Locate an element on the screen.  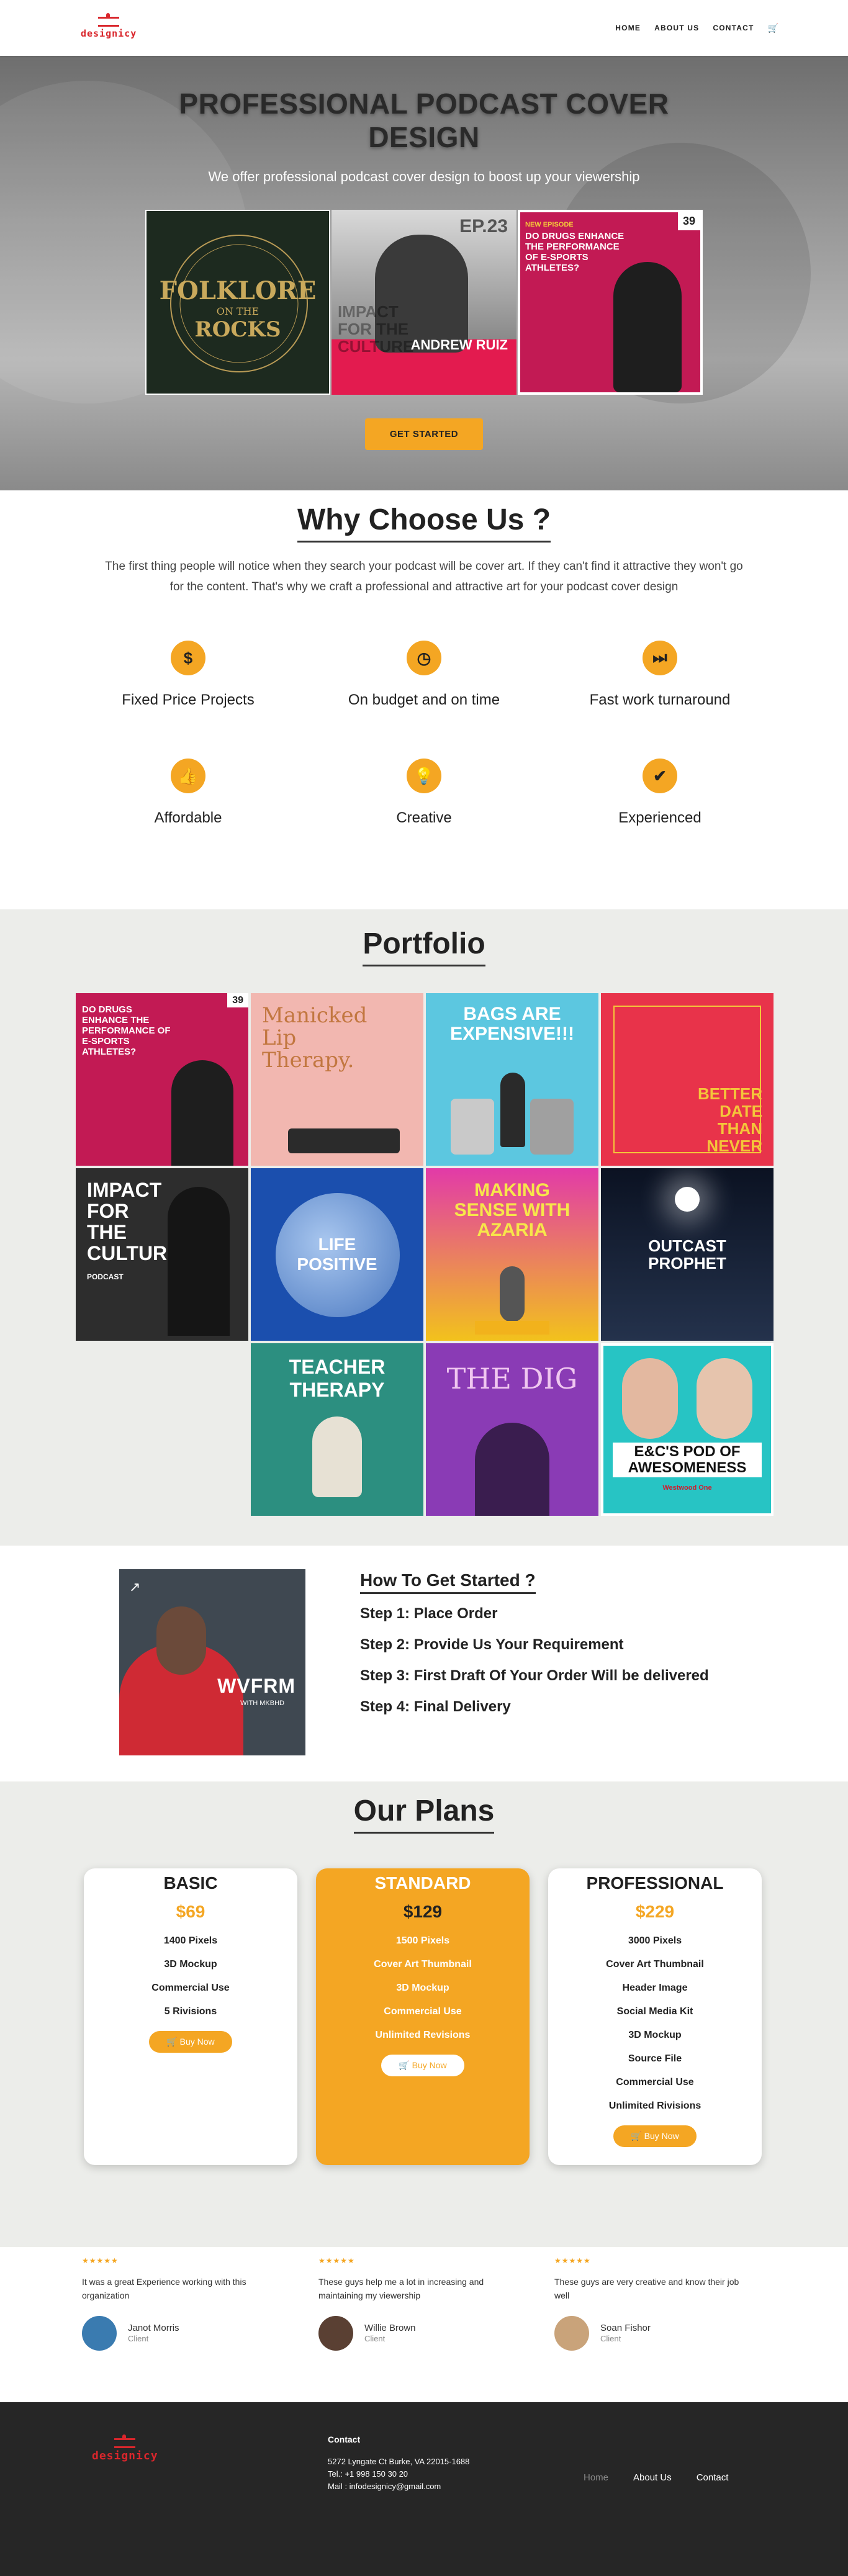
portfolio-spacer is located at coordinates (162, 1429).